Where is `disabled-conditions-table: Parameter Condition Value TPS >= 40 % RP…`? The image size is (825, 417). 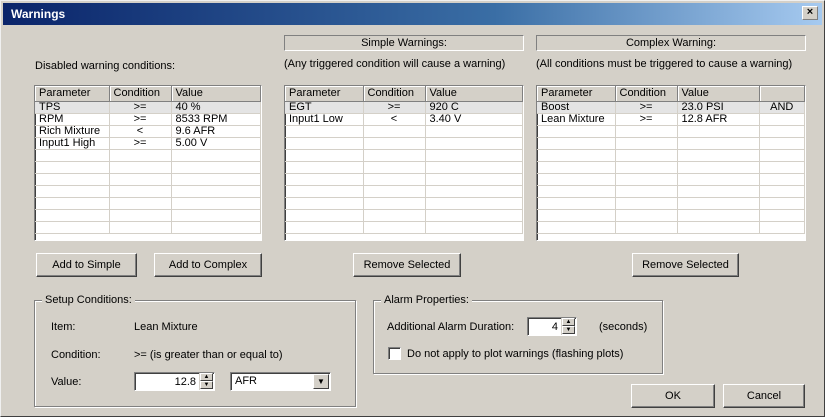
disabled-conditions-table: Parameter Condition Value TPS >= 40 % RP… is located at coordinates (148, 163).